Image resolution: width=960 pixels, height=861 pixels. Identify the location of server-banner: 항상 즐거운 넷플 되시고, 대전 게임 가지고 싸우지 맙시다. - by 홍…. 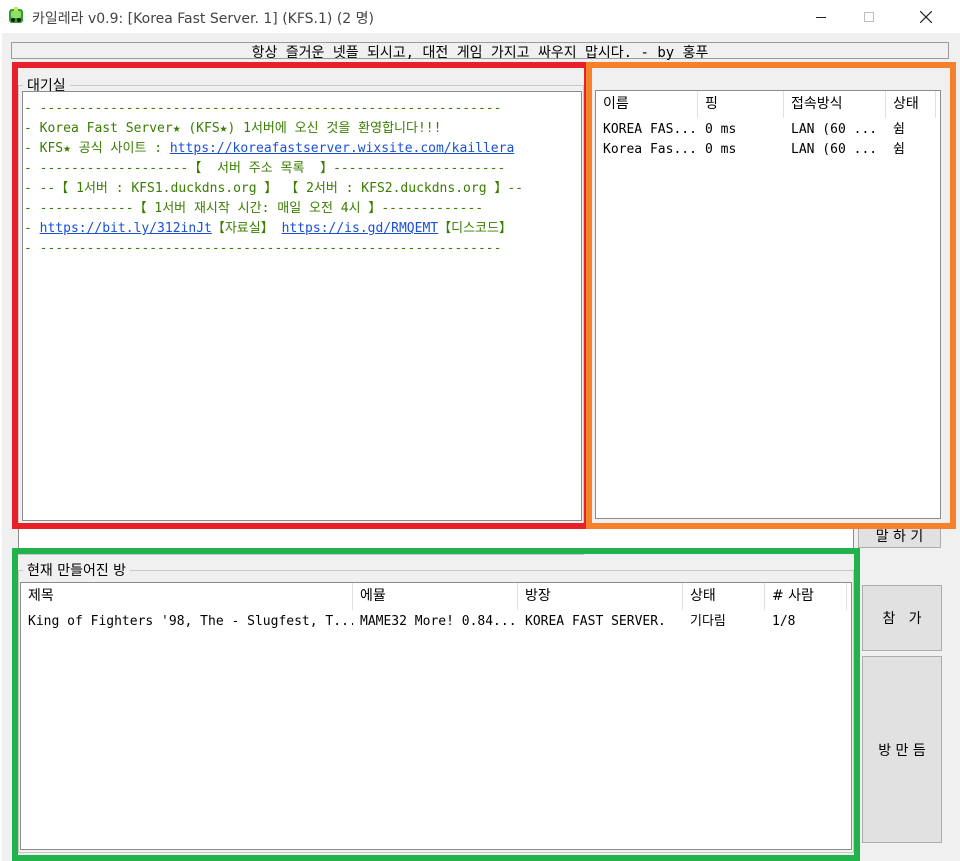
(480, 51).